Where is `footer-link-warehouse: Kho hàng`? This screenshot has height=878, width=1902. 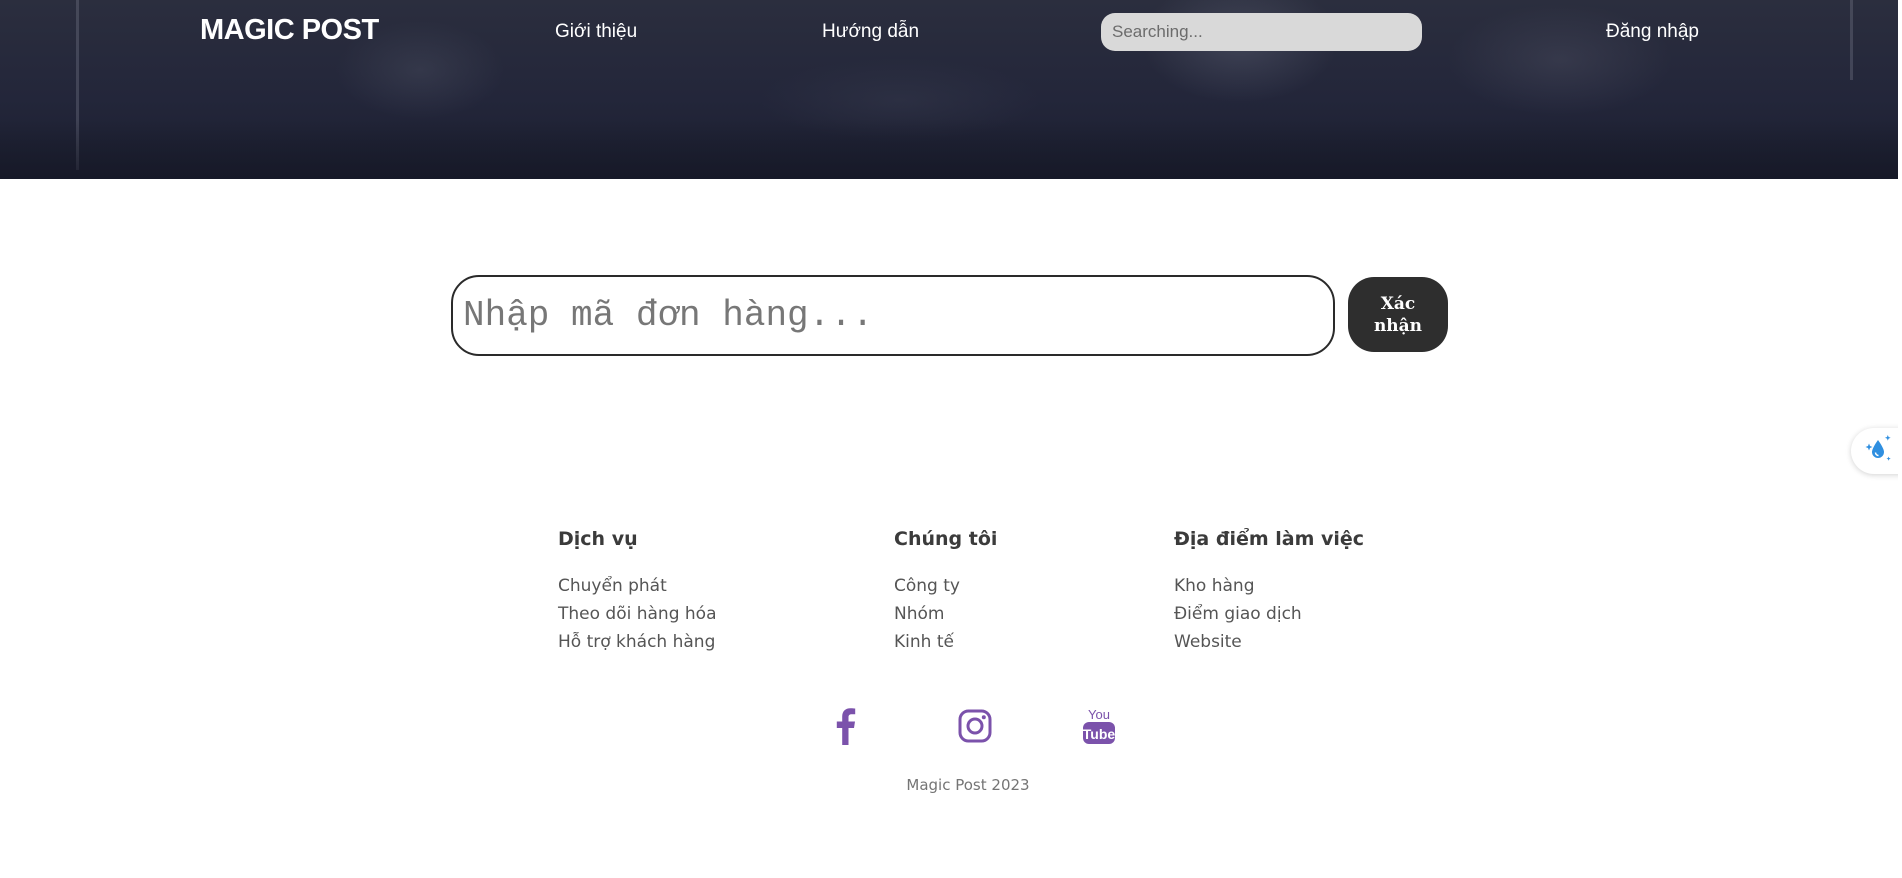
footer-link-warehouse: Kho hàng is located at coordinates (1269, 586).